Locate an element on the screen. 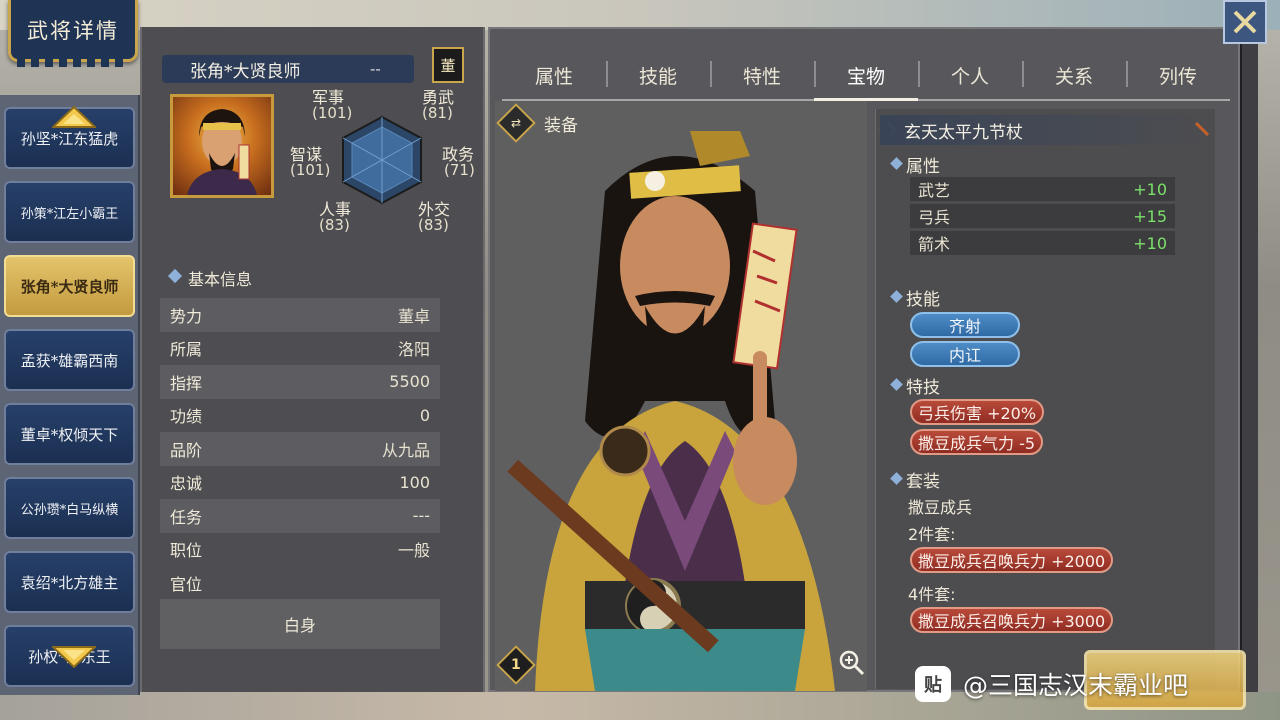 The width and height of the screenshot is (1280, 720). info-row-command: 指挥 5500 is located at coordinates (300, 382).